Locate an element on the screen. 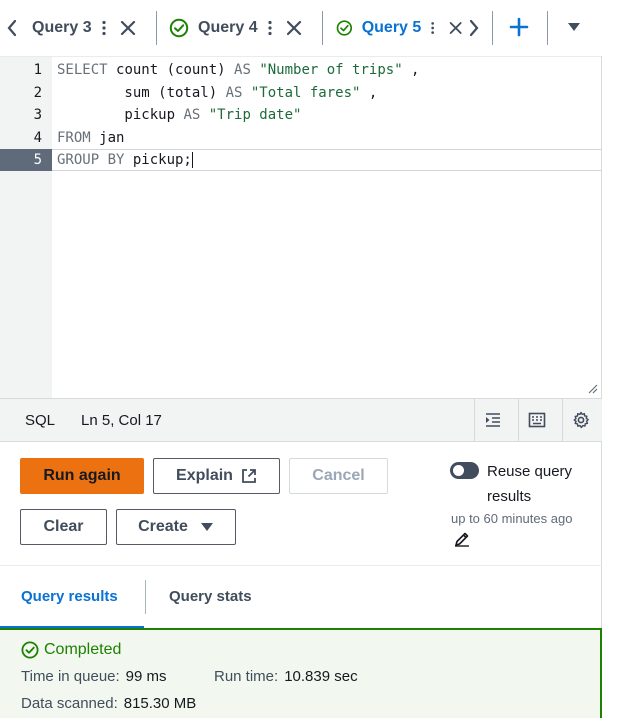  gear-icon is located at coordinates (581, 420).